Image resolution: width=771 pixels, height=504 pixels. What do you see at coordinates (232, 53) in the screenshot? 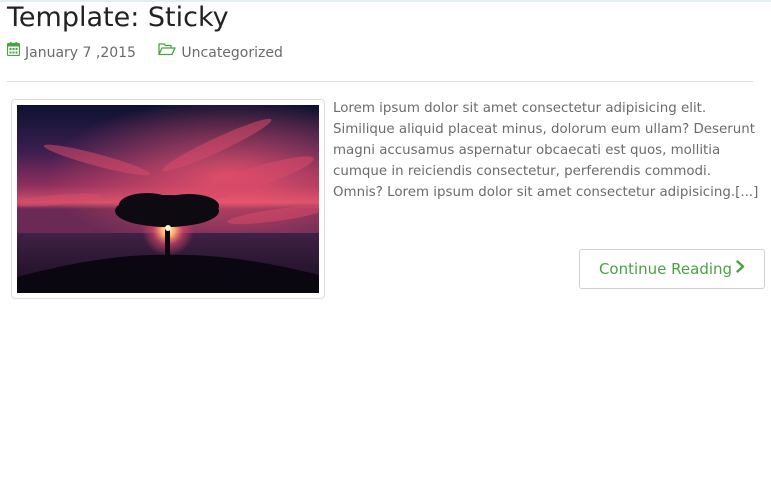
I see `post-category-link: Uncategorized` at bounding box center [232, 53].